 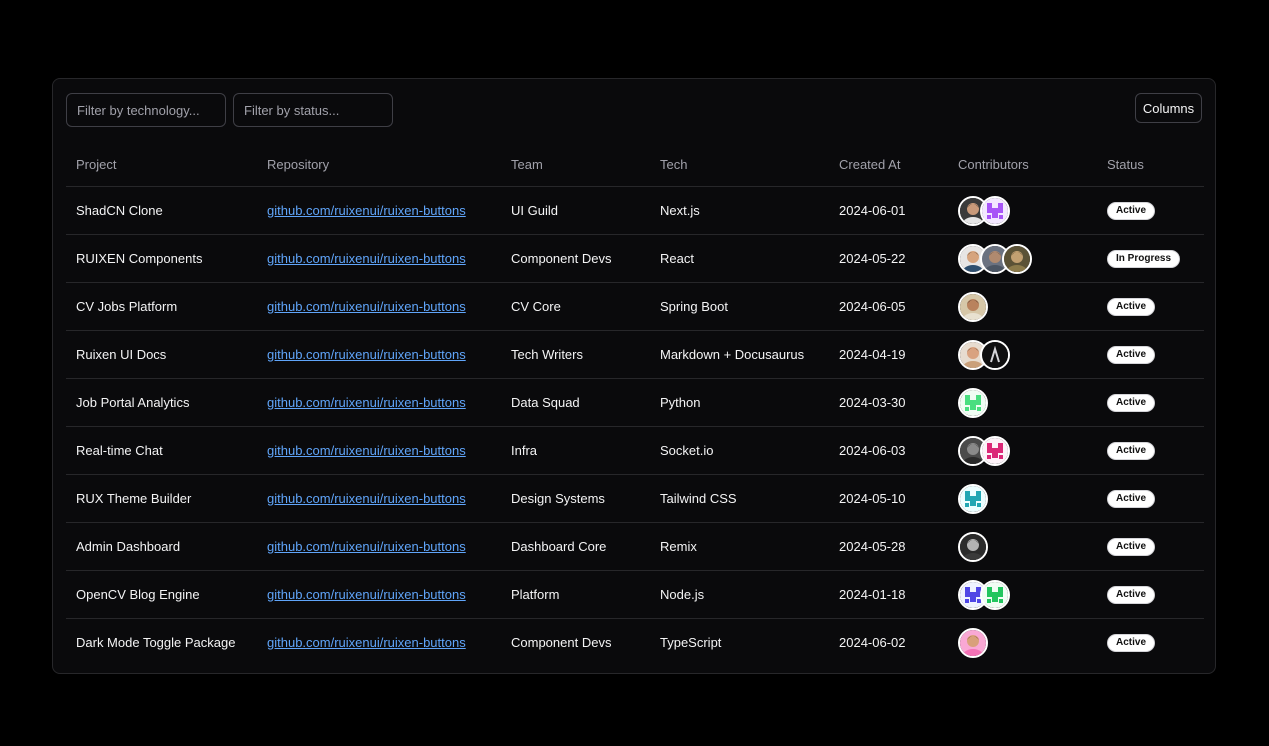 What do you see at coordinates (888, 354) in the screenshot?
I see `created-at-cell: 2024-04-19` at bounding box center [888, 354].